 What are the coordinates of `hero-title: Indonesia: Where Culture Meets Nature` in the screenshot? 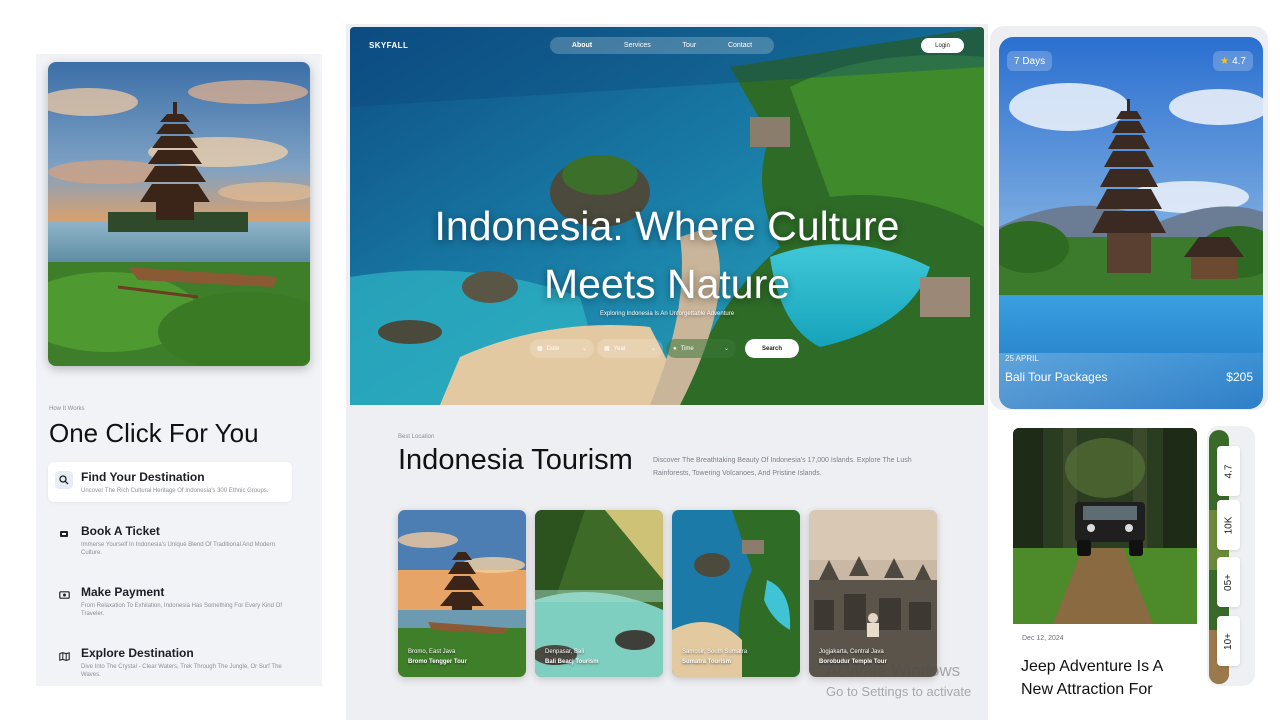 It's located at (667, 255).